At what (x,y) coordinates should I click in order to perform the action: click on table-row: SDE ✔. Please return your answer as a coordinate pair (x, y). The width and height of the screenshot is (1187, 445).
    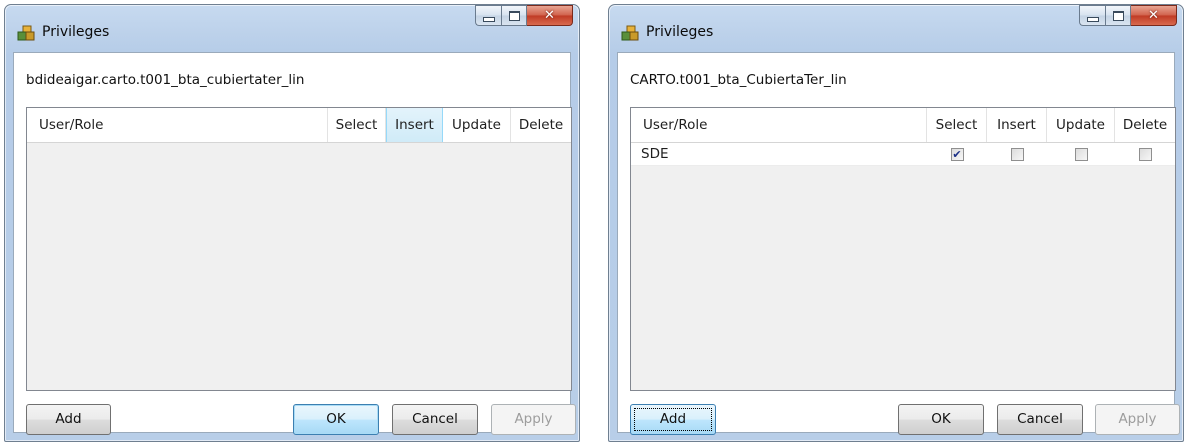
    Looking at the image, I should click on (903, 154).